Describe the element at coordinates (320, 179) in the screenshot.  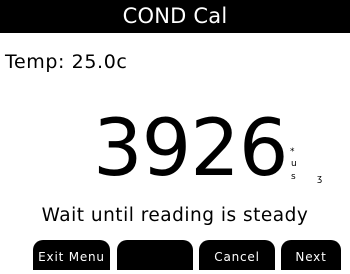
I see `reading-trailing-flag: ʒ` at that location.